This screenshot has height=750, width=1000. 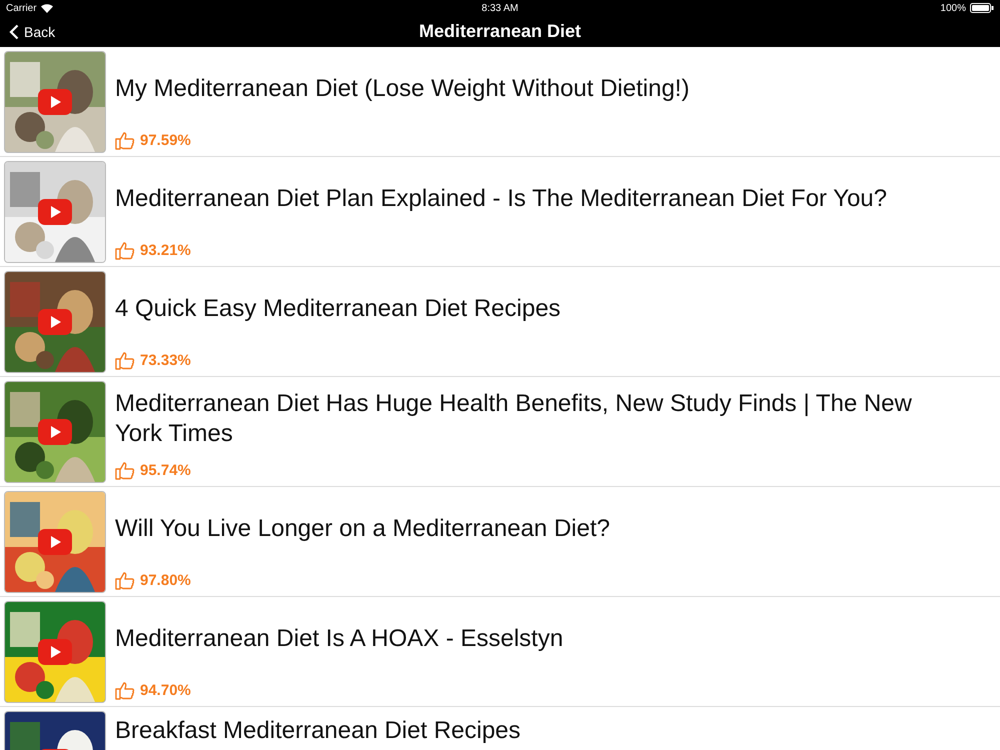 What do you see at coordinates (165, 580) in the screenshot?
I see `rating-percentage: 97.80%` at bounding box center [165, 580].